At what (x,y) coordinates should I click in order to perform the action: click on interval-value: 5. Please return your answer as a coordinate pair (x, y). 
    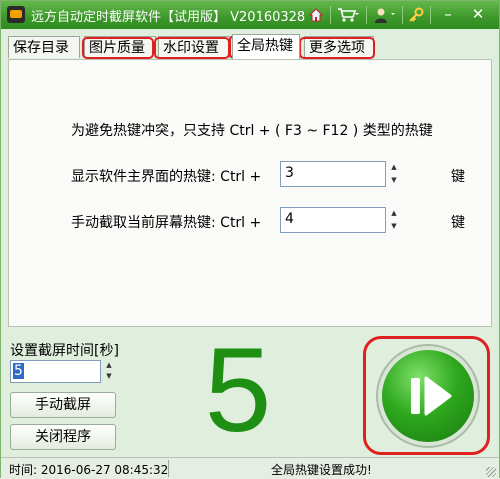
    Looking at the image, I should click on (18, 371).